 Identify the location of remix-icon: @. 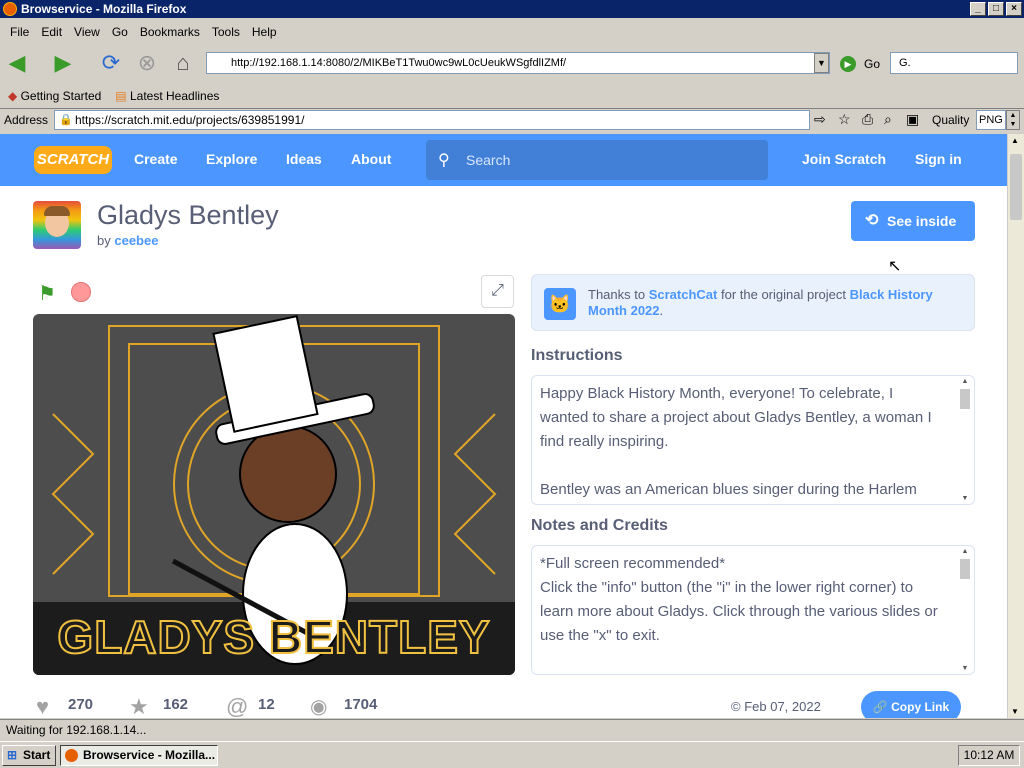
(237, 706).